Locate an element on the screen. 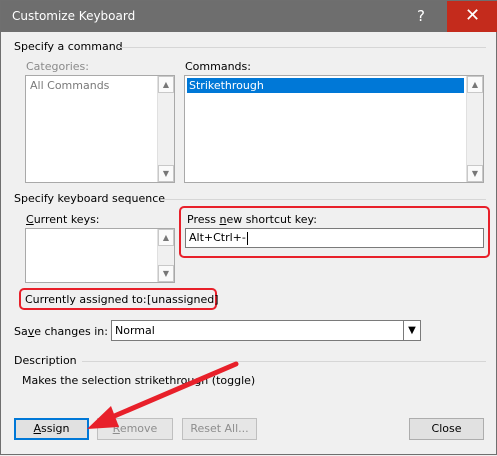 Image resolution: width=497 pixels, height=456 pixels. annotation-arrow is located at coordinates (163, 395).